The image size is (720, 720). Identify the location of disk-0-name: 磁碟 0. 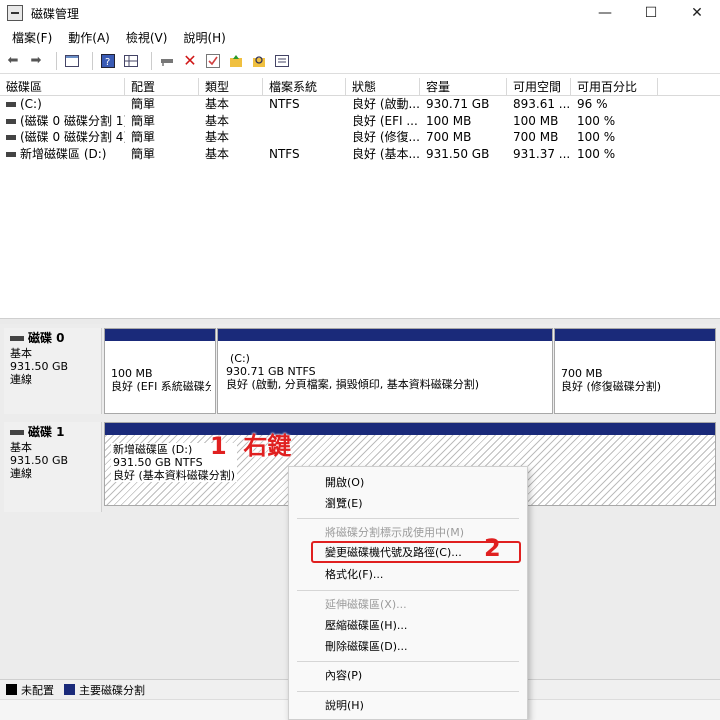
(46, 338).